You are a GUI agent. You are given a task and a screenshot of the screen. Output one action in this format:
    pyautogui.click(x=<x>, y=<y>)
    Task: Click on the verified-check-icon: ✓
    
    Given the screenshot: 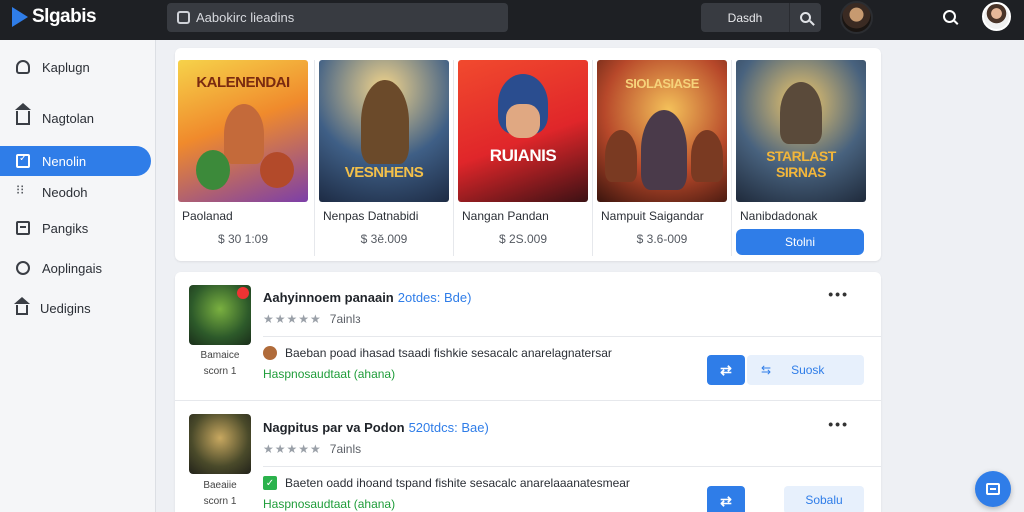 What is the action you would take?
    pyautogui.click(x=270, y=483)
    